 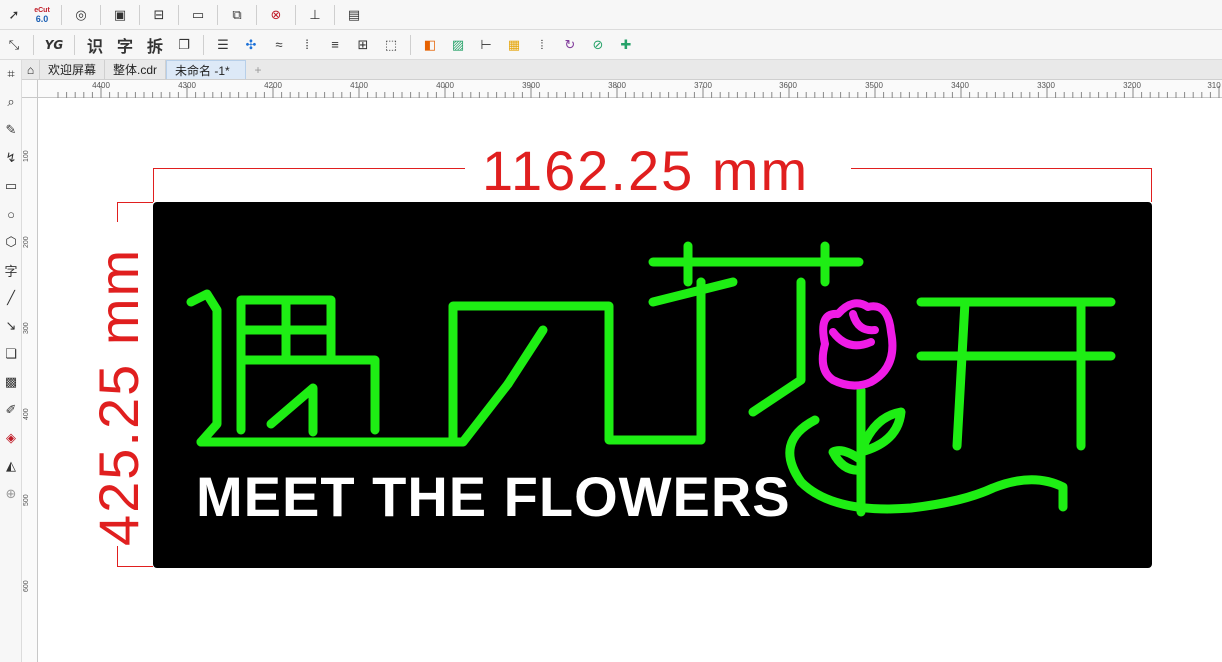 What do you see at coordinates (864, 322) in the screenshot?
I see `neon-rose-petal-top` at bounding box center [864, 322].